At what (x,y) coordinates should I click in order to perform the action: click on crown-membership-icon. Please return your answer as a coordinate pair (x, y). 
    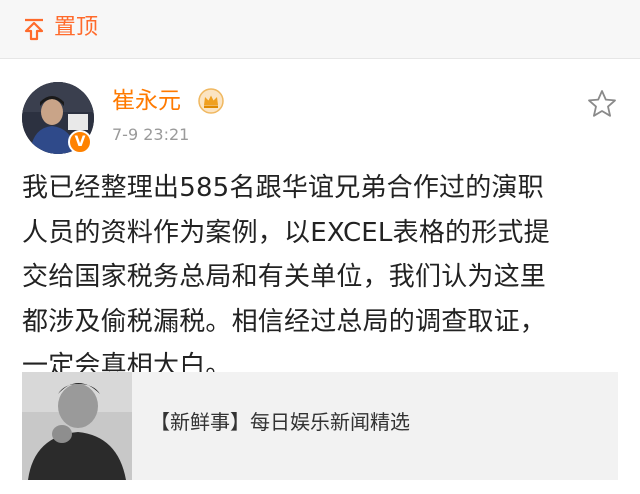
    Looking at the image, I should click on (211, 101).